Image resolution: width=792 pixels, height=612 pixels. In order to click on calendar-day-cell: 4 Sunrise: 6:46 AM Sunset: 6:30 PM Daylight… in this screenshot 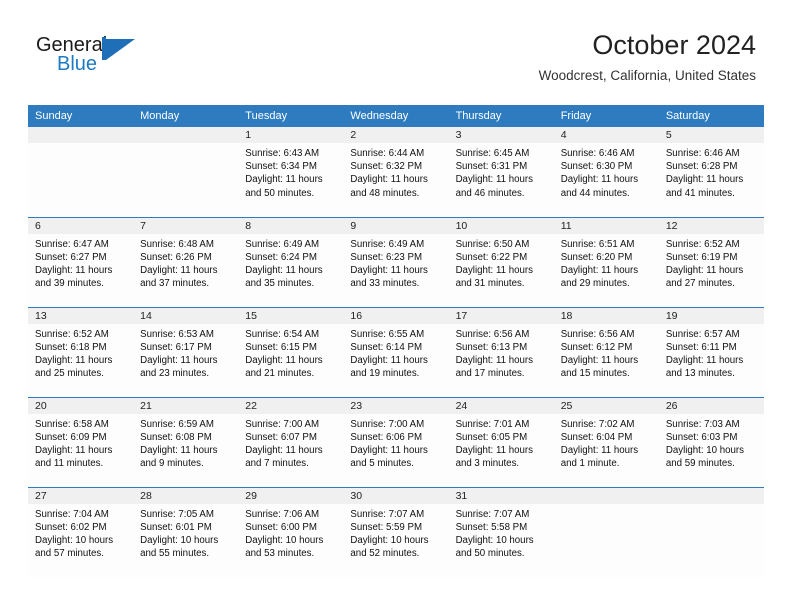, I will do `click(606, 172)`.